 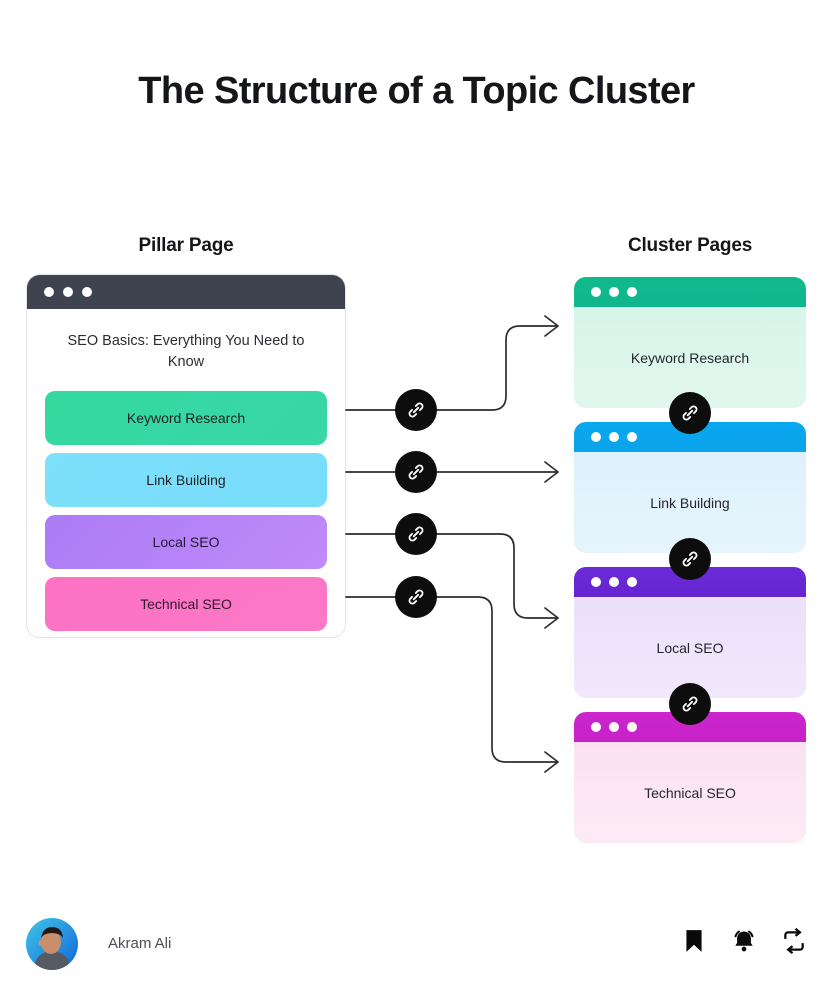 What do you see at coordinates (794, 941) in the screenshot?
I see `repeat-icon` at bounding box center [794, 941].